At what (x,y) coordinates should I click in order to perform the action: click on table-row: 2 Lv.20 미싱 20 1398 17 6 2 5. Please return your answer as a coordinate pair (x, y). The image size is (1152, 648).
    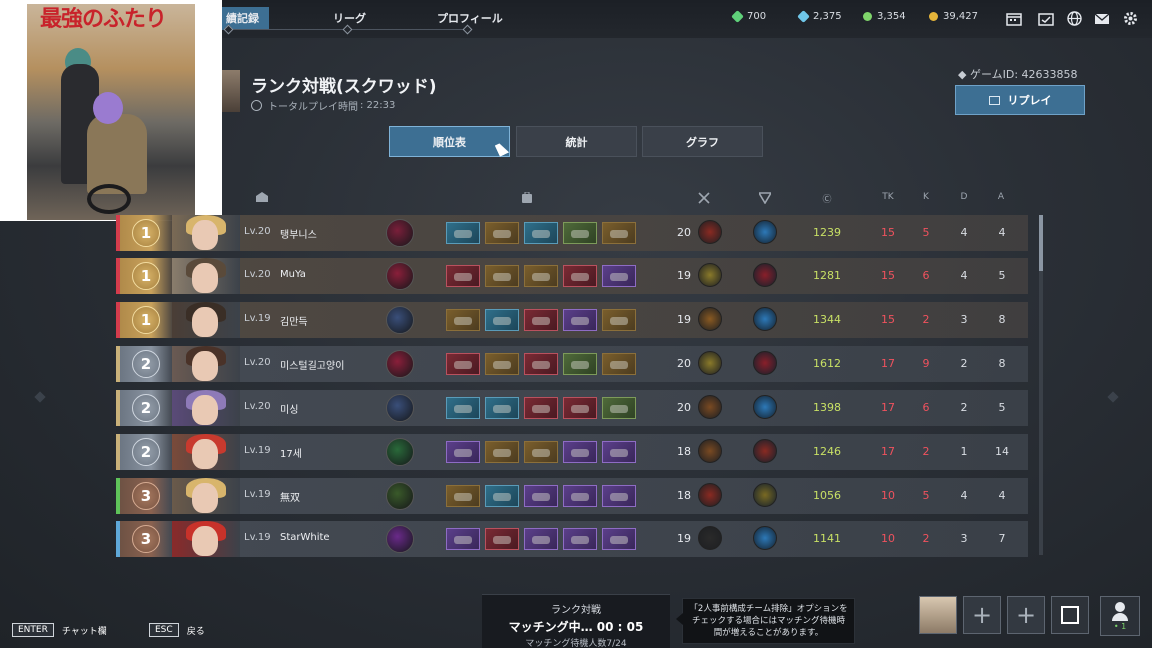
    Looking at the image, I should click on (572, 408).